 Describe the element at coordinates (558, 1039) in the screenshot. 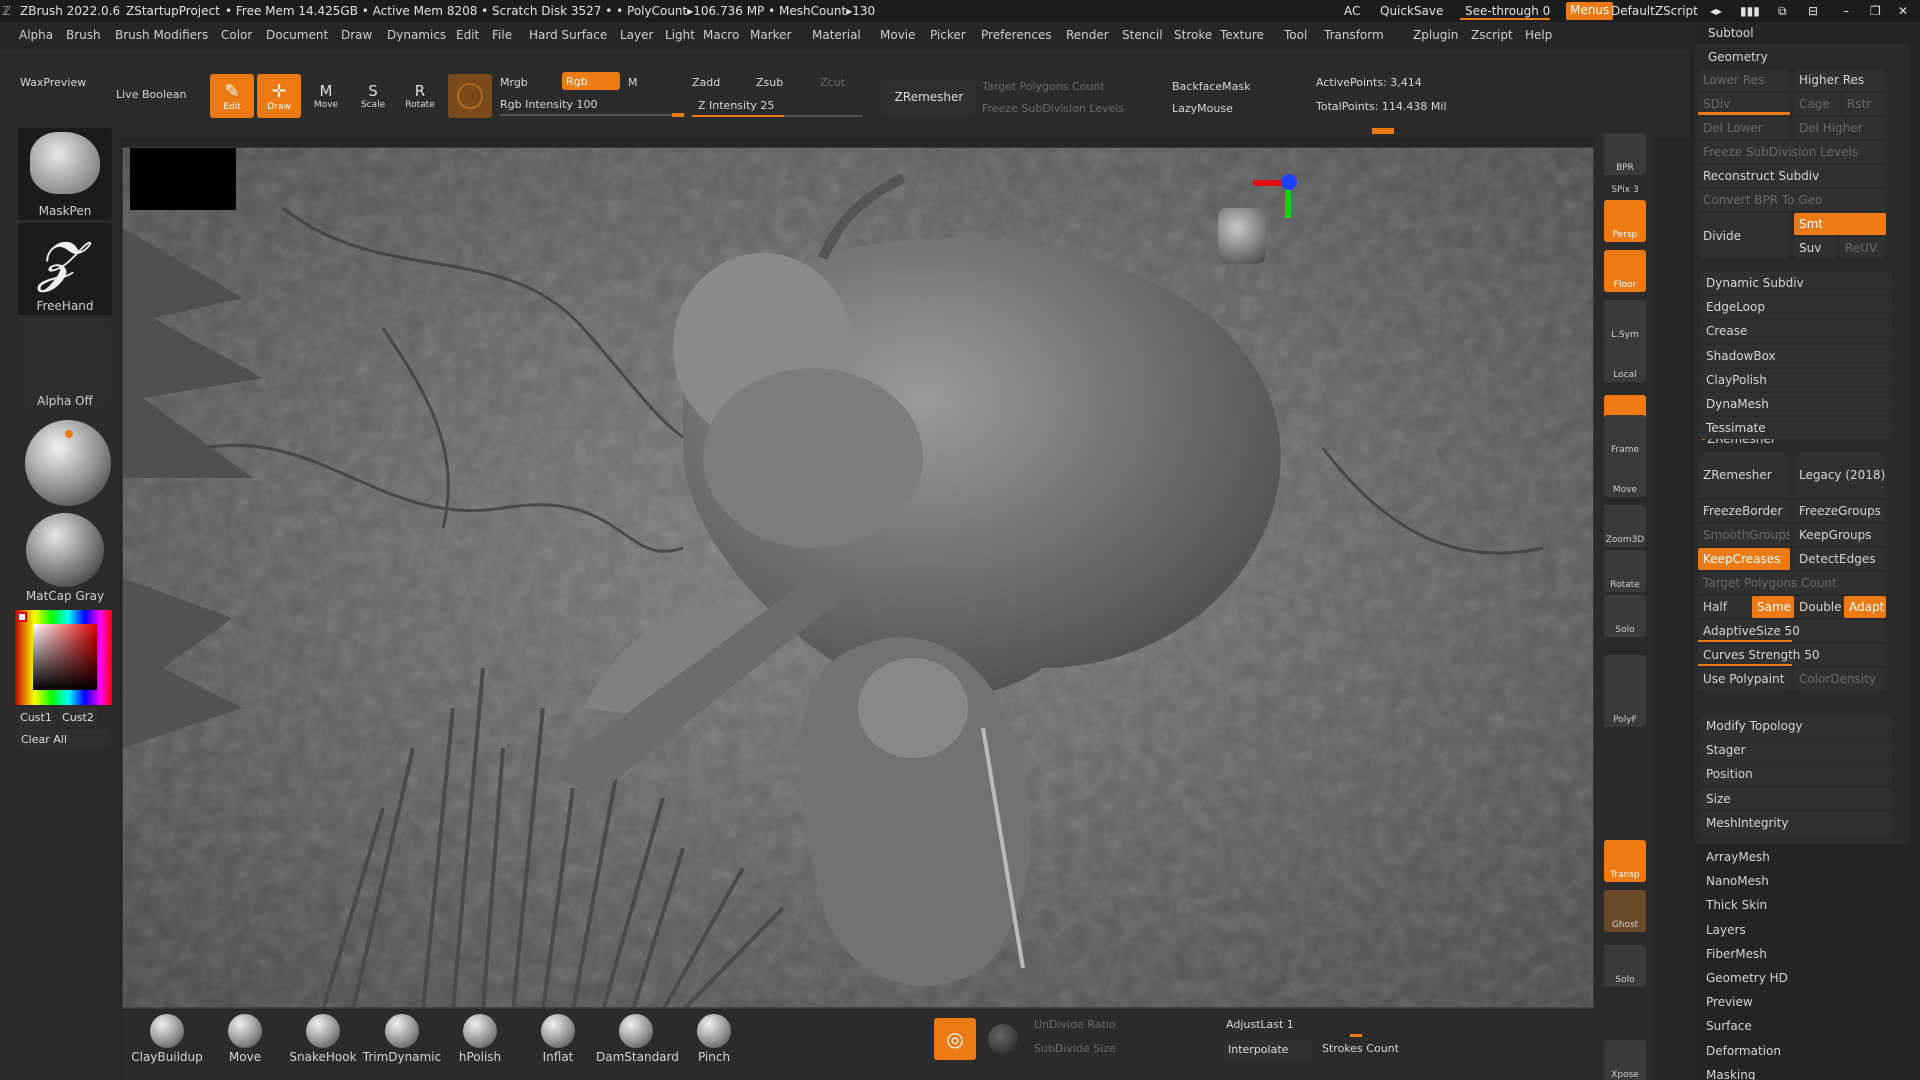

I see `brush-inflat-button: Inflat` at that location.